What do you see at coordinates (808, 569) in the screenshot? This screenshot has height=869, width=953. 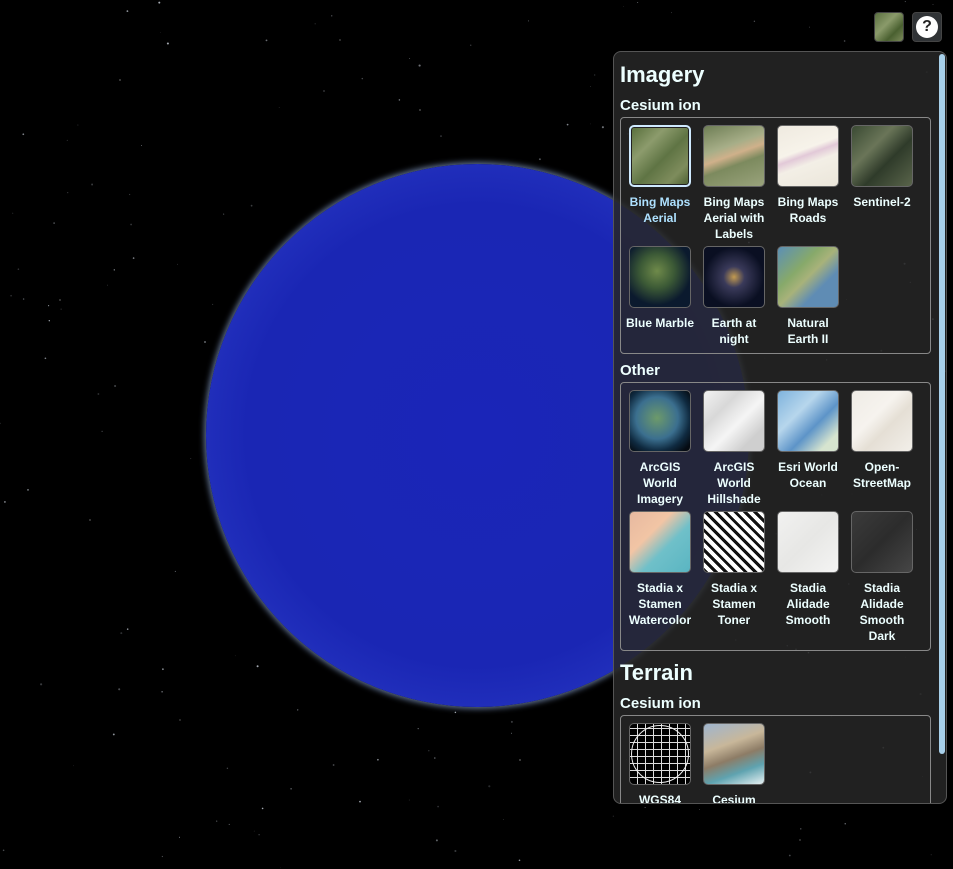 I see `imagery-item-alidade-smooth: Stadia Alidade Smooth` at bounding box center [808, 569].